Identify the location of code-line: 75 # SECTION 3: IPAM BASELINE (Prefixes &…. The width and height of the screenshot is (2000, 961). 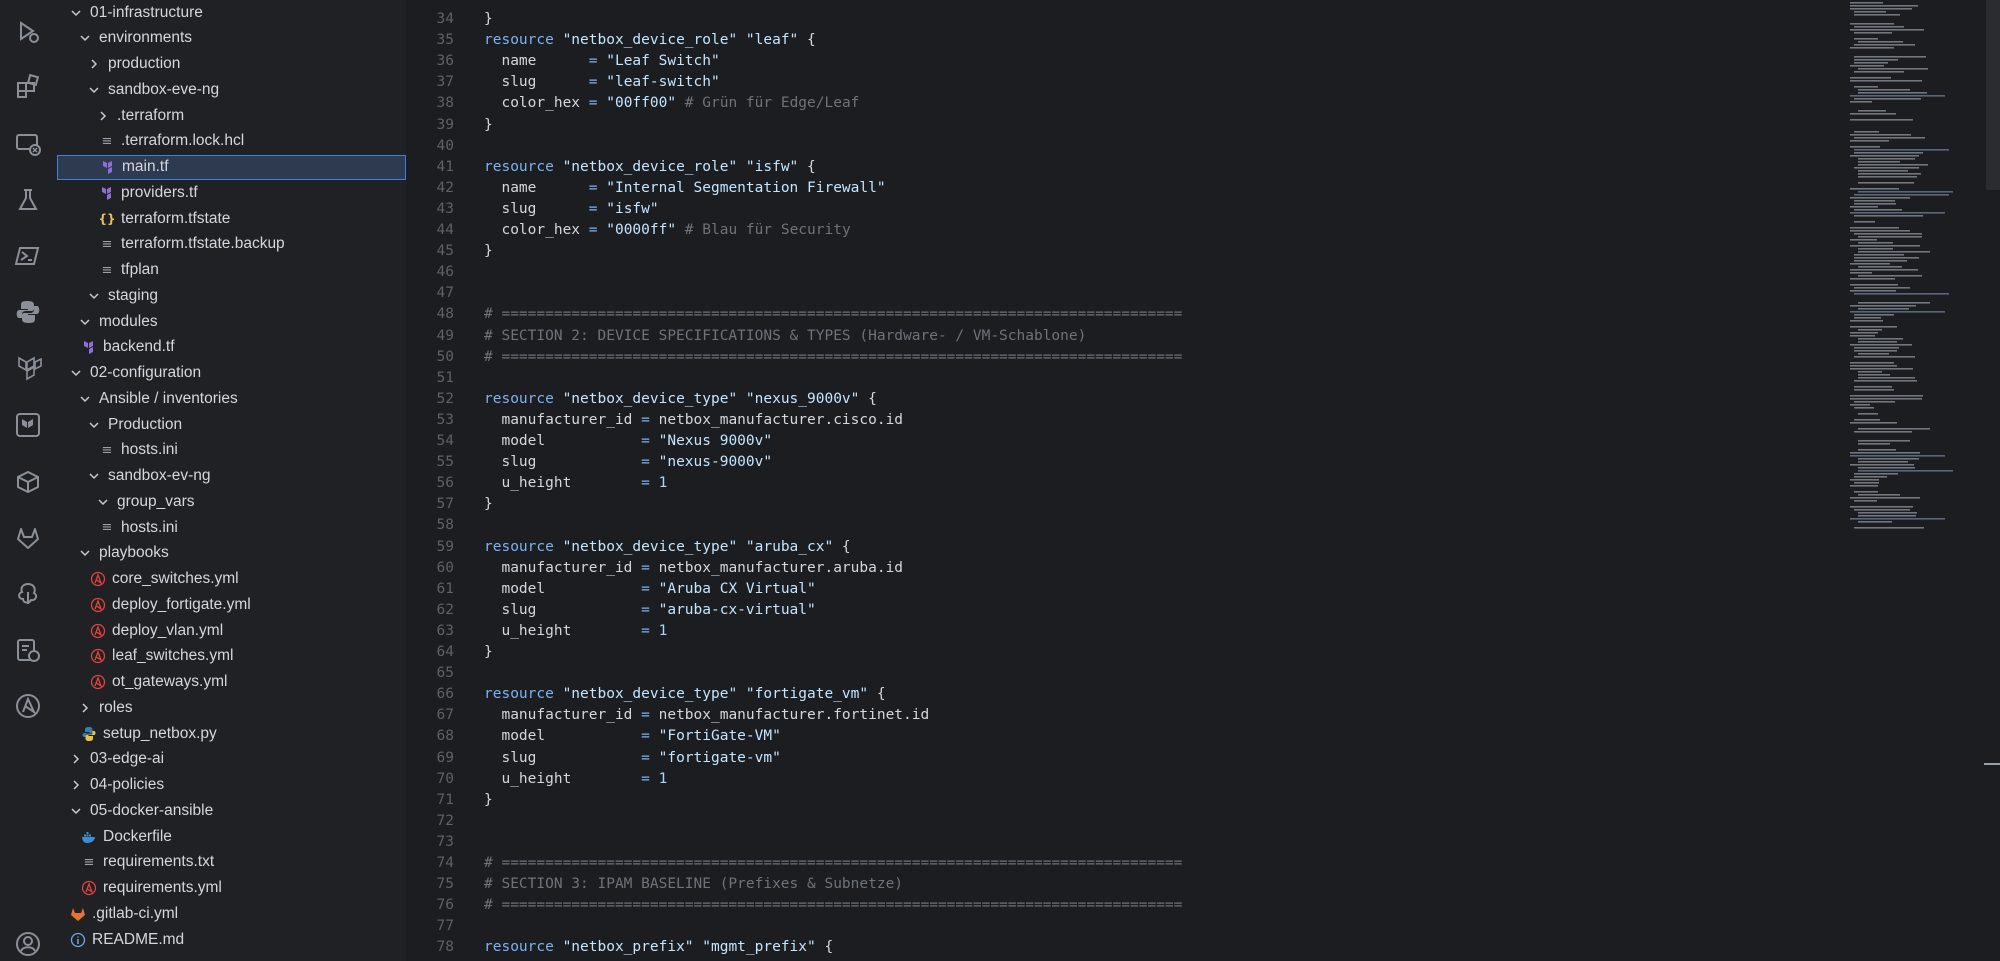
(1186, 884).